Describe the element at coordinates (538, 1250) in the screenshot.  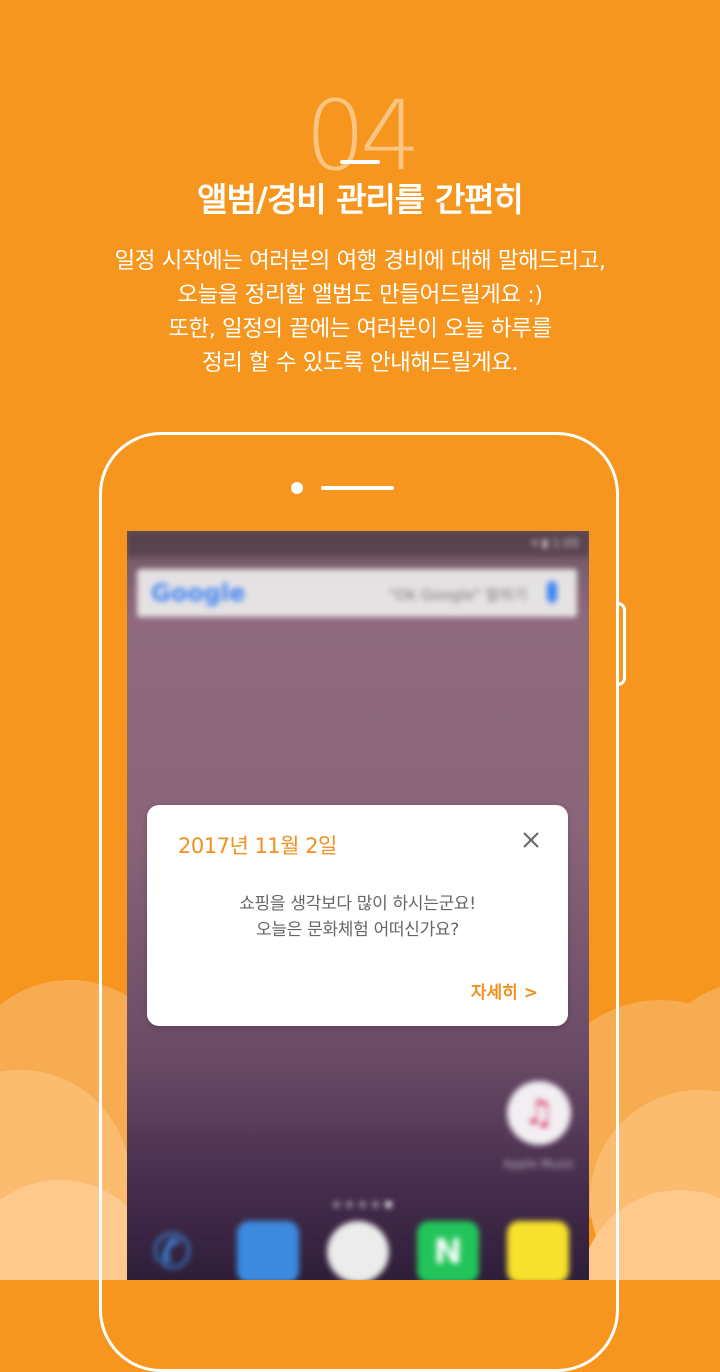
I see `kakaotalk-icon` at that location.